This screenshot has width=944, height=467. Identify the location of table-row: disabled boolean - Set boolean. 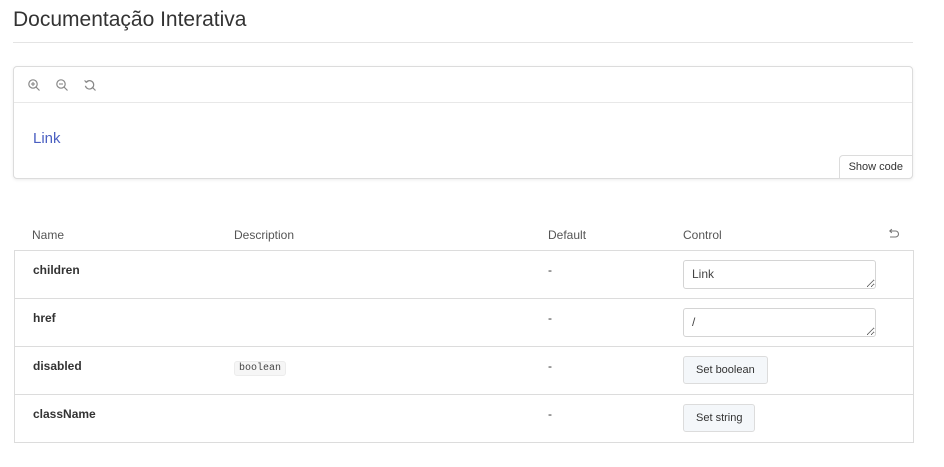
(464, 371).